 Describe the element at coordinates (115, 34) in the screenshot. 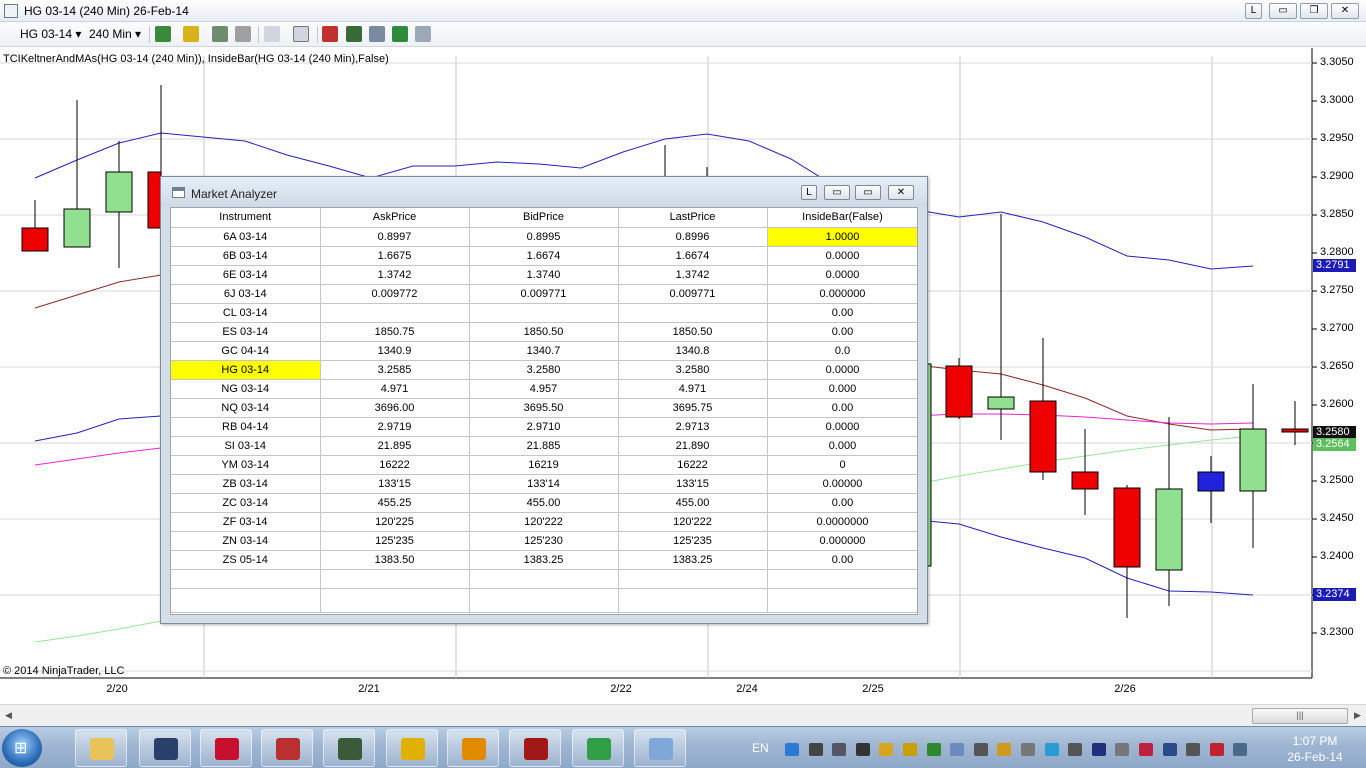

I see `interval-selector: 240 Min ▾` at that location.